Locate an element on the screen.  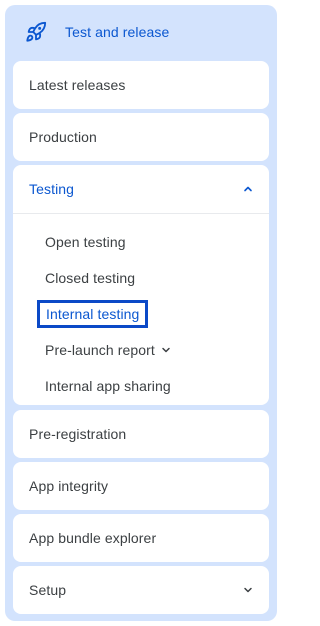
nav-pre-registration-label: Pre-registration is located at coordinates (78, 434).